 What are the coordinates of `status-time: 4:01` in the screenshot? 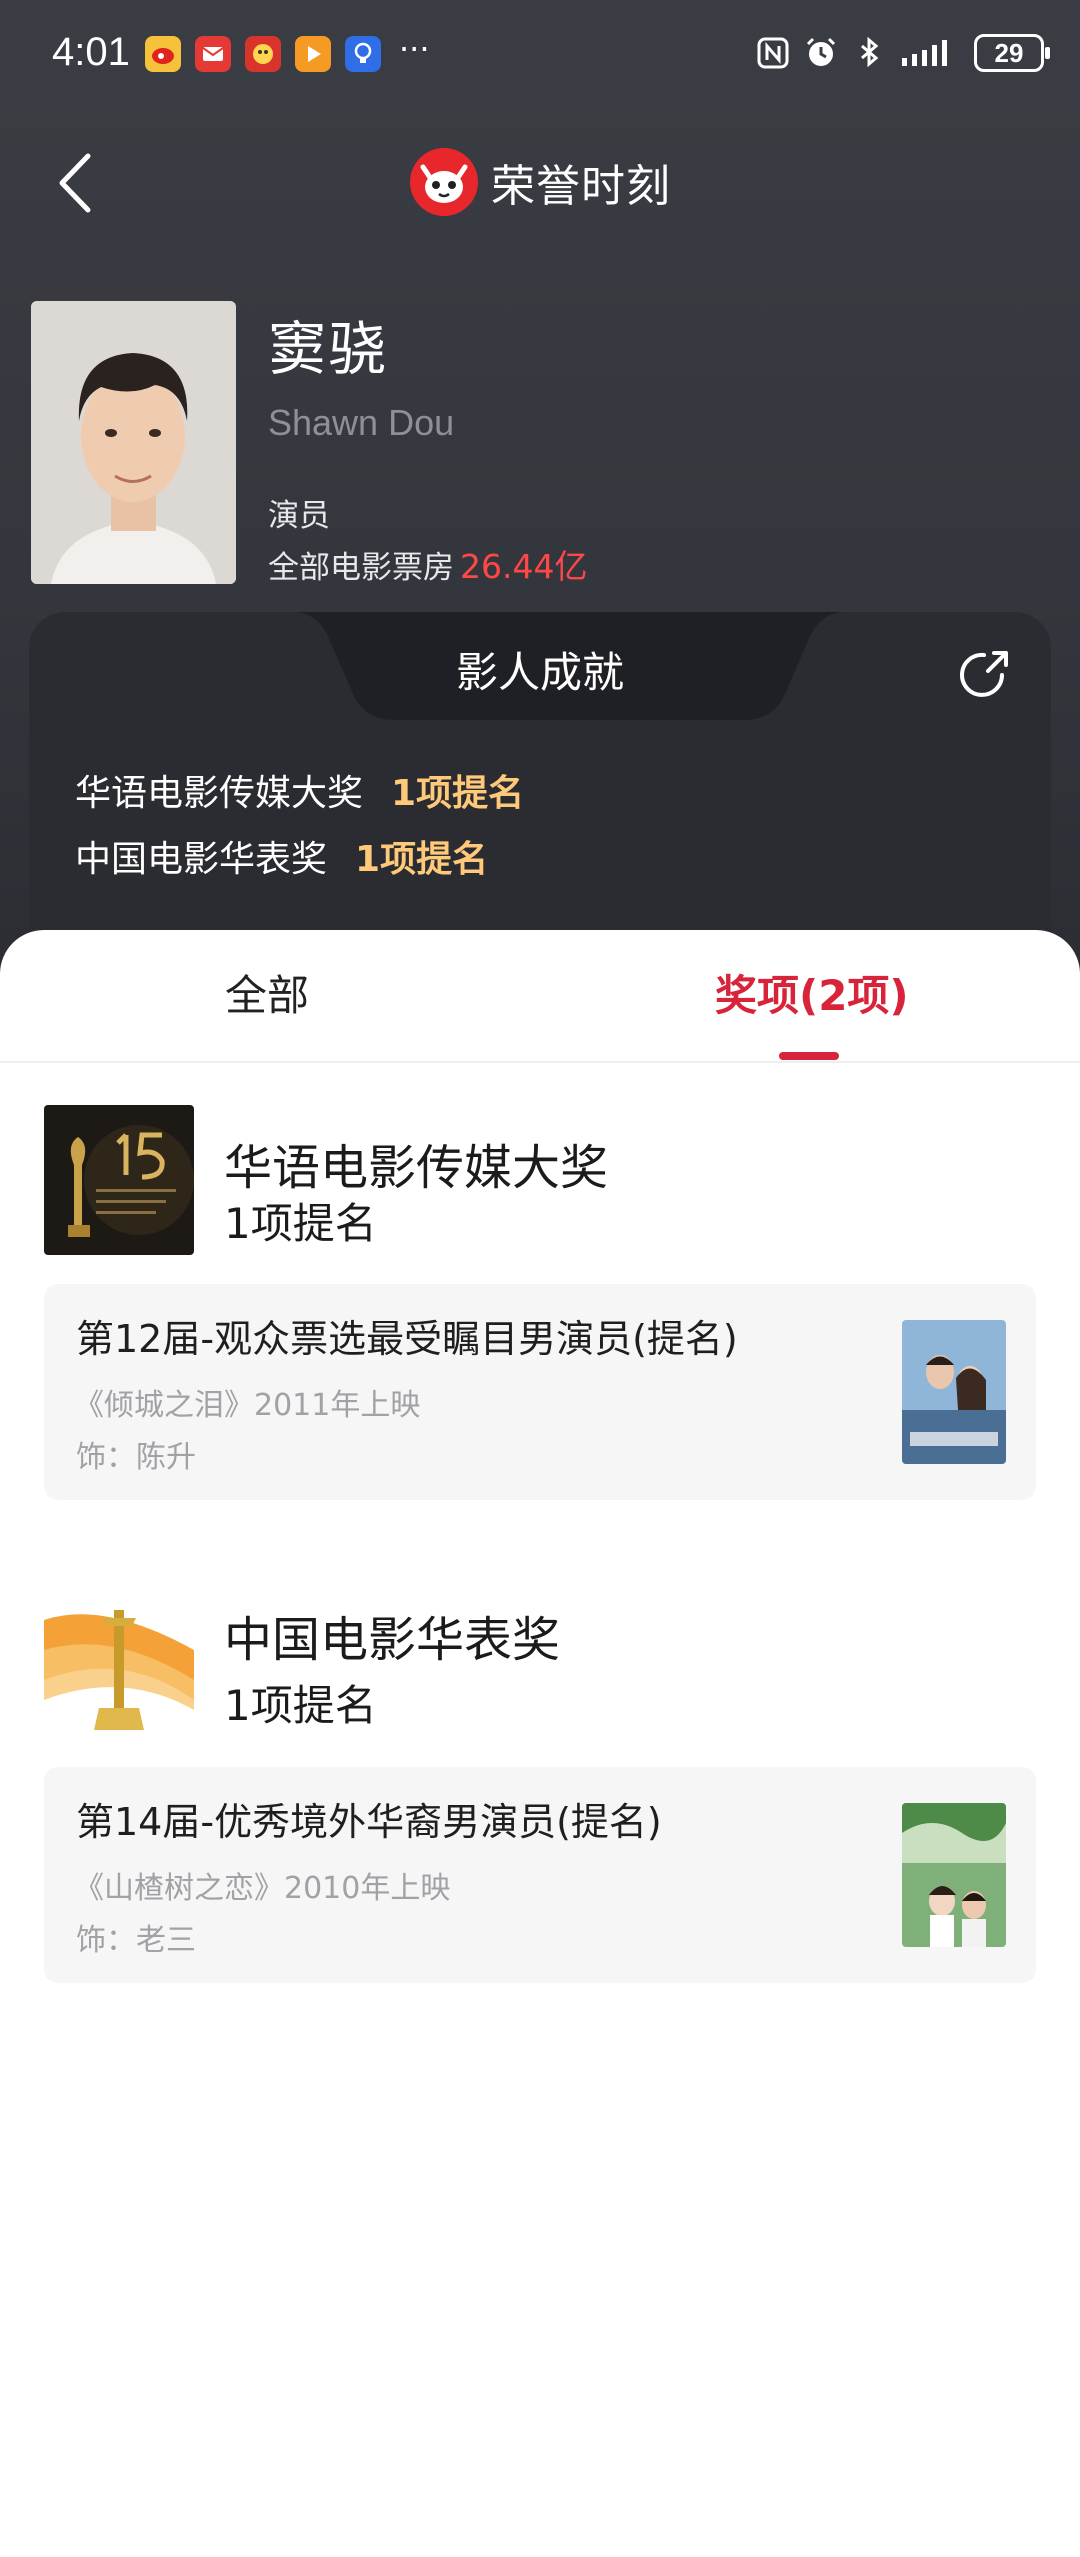 It's located at (91, 52).